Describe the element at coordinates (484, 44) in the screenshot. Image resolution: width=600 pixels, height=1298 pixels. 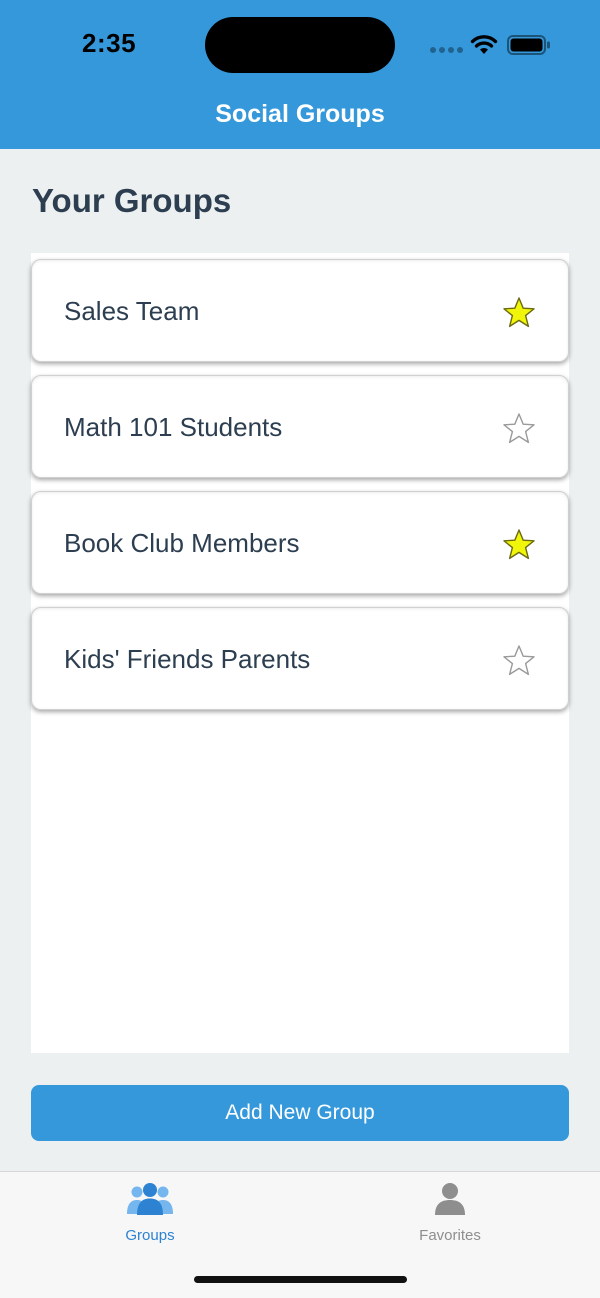
I see `wifi-icon` at that location.